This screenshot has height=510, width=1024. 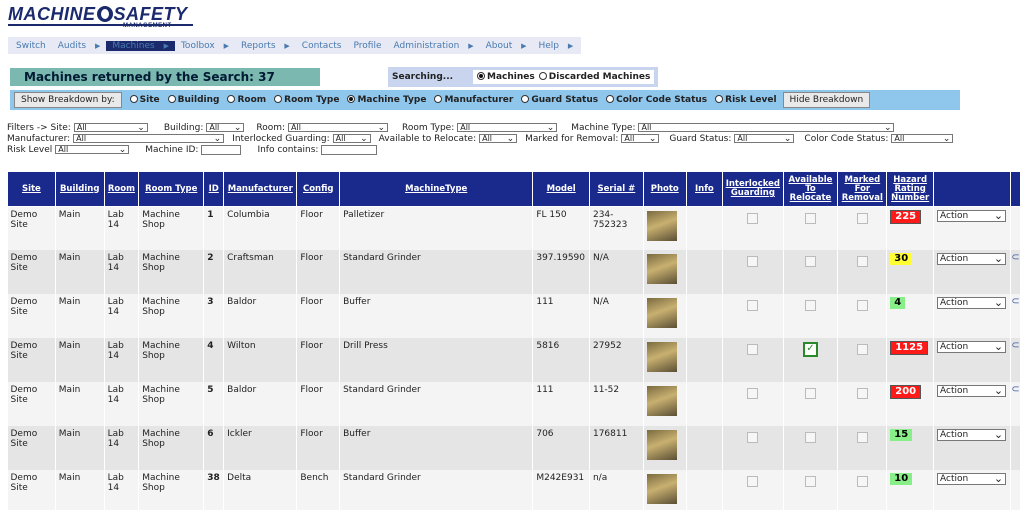 I want to click on hide-breakdown-button: Hide Breakdown, so click(x=826, y=100).